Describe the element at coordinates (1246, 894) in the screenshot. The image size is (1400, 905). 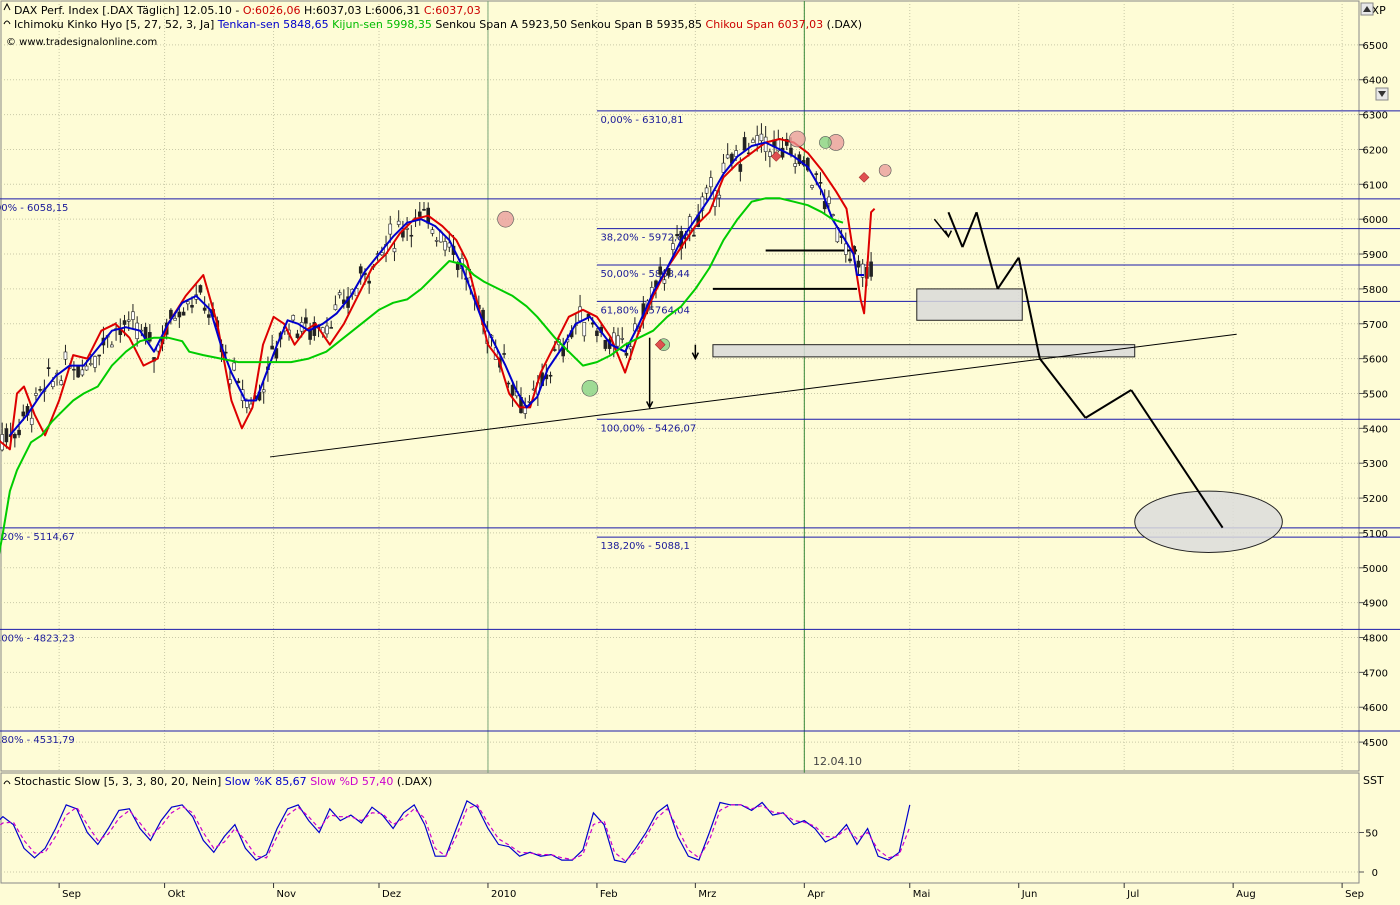
I see `month-label: Aug` at that location.